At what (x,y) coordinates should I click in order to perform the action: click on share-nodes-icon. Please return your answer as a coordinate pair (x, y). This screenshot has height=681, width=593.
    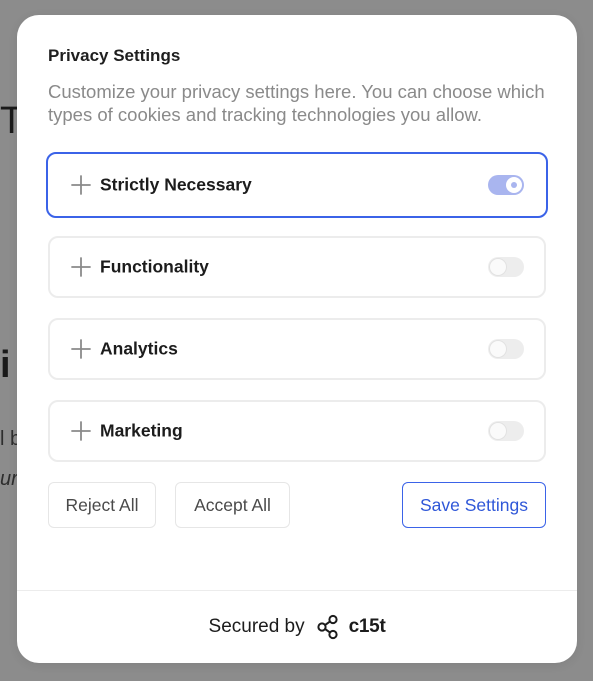
    Looking at the image, I should click on (328, 627).